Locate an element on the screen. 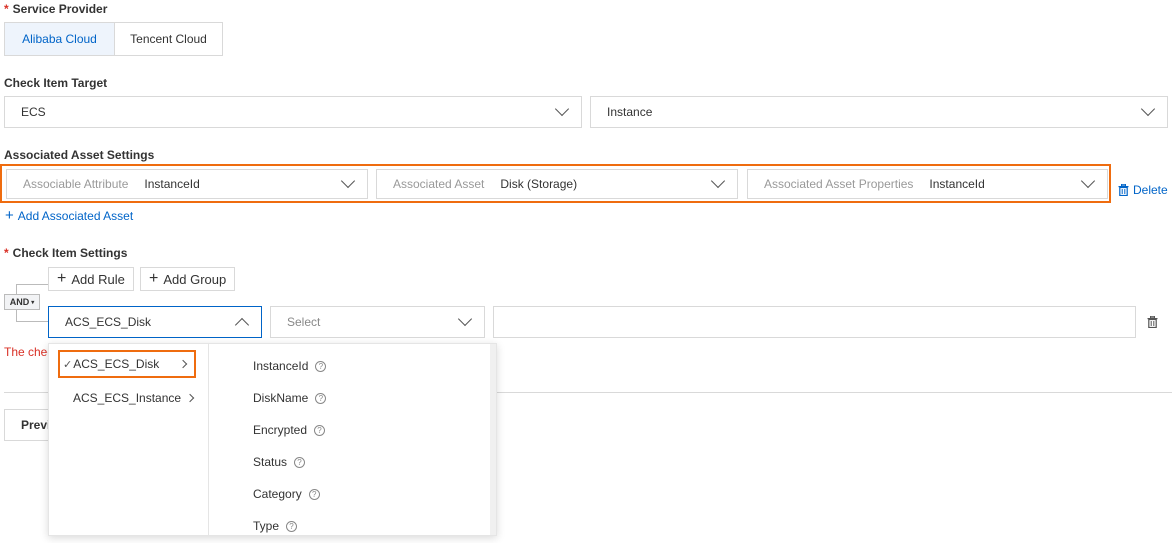 This screenshot has height=543, width=1172. scrollbar is located at coordinates (493, 439).